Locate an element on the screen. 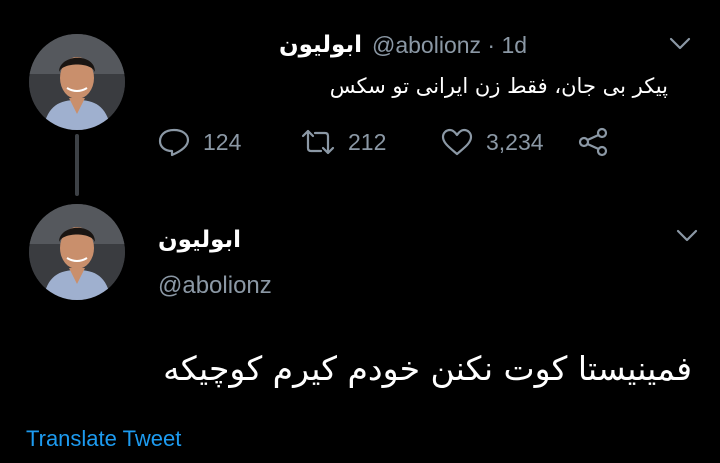 The width and height of the screenshot is (720, 463). retweet-button: 212 is located at coordinates (343, 142).